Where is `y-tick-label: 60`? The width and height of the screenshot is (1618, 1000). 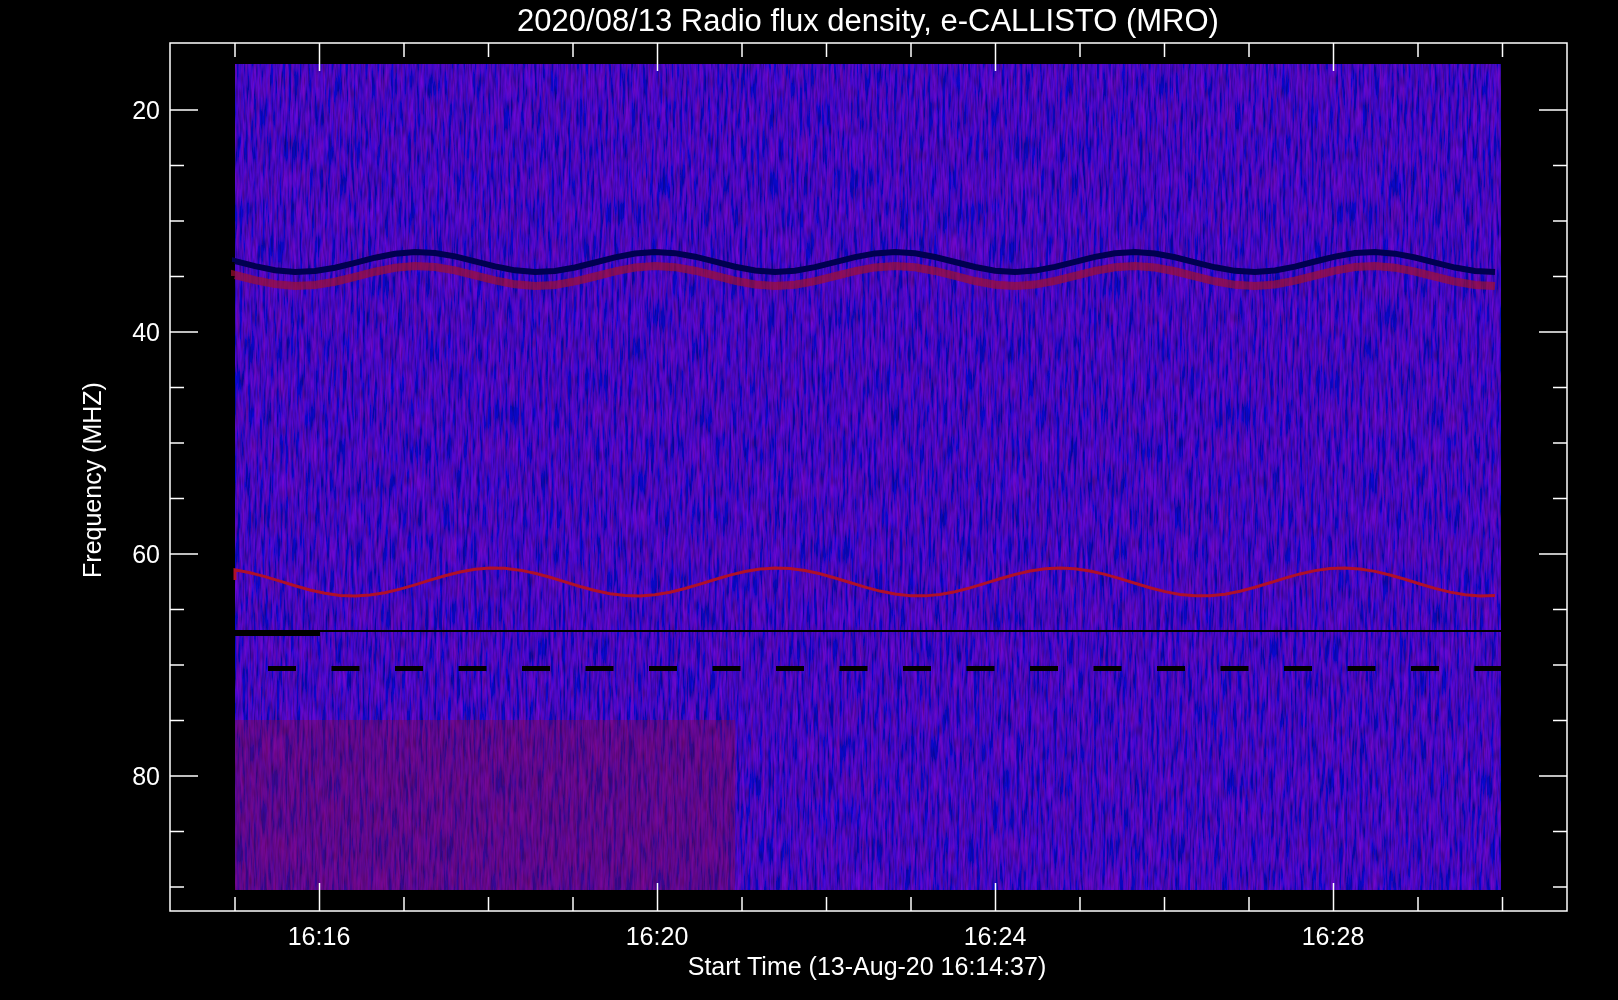
y-tick-label: 60 is located at coordinates (146, 554).